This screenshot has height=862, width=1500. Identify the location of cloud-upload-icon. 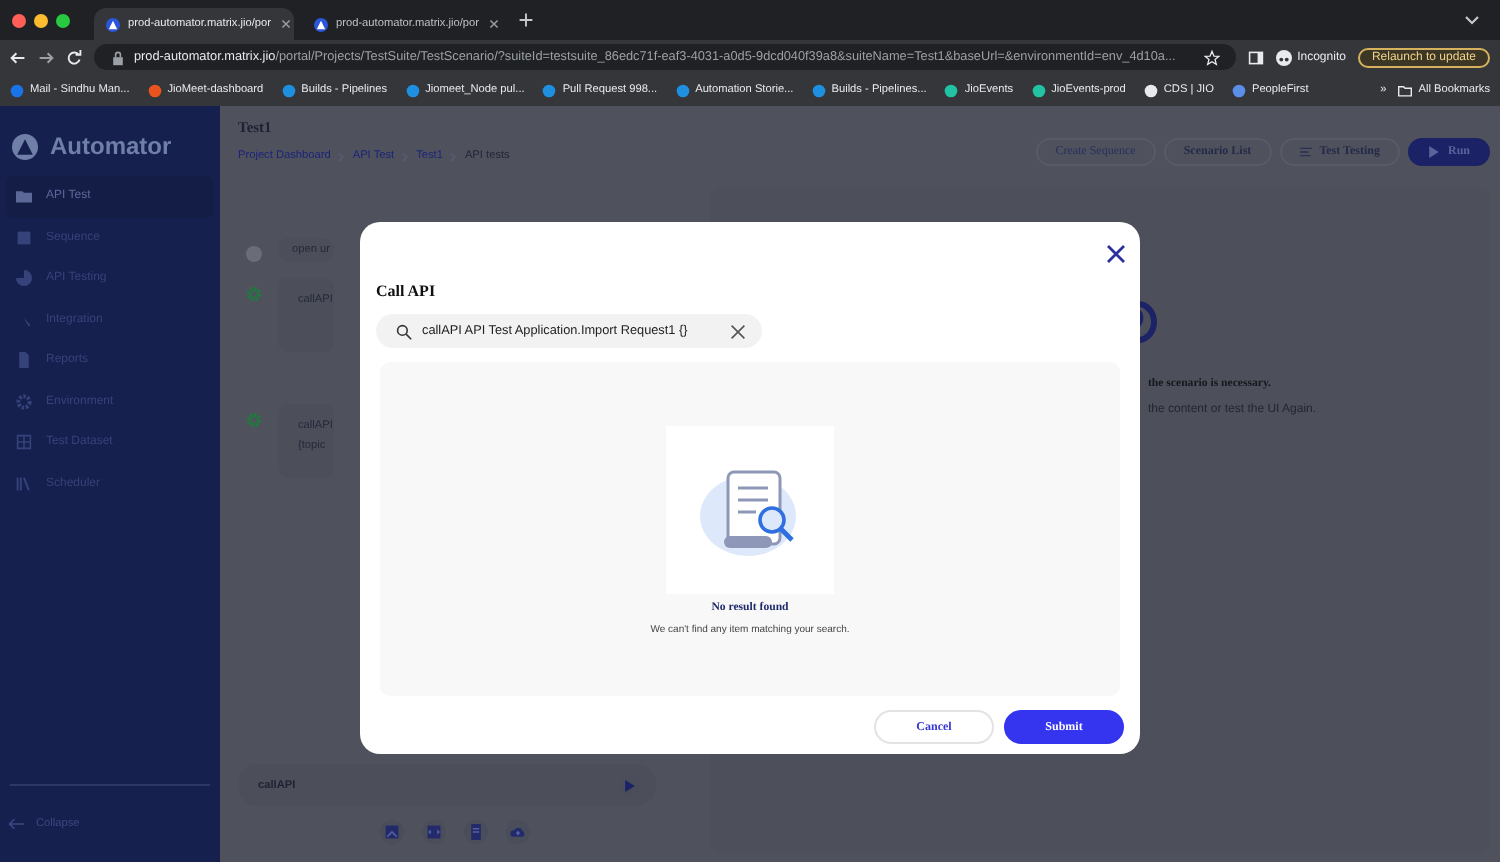
(518, 832).